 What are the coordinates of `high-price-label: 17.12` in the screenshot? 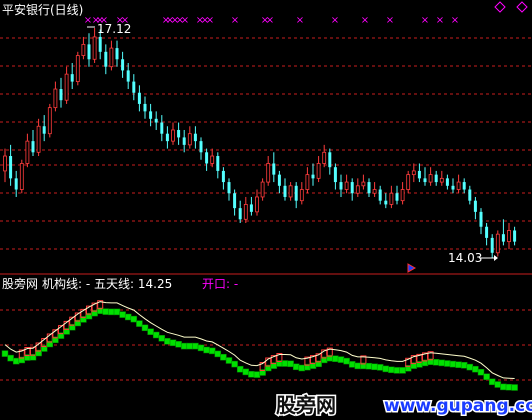 It's located at (114, 29).